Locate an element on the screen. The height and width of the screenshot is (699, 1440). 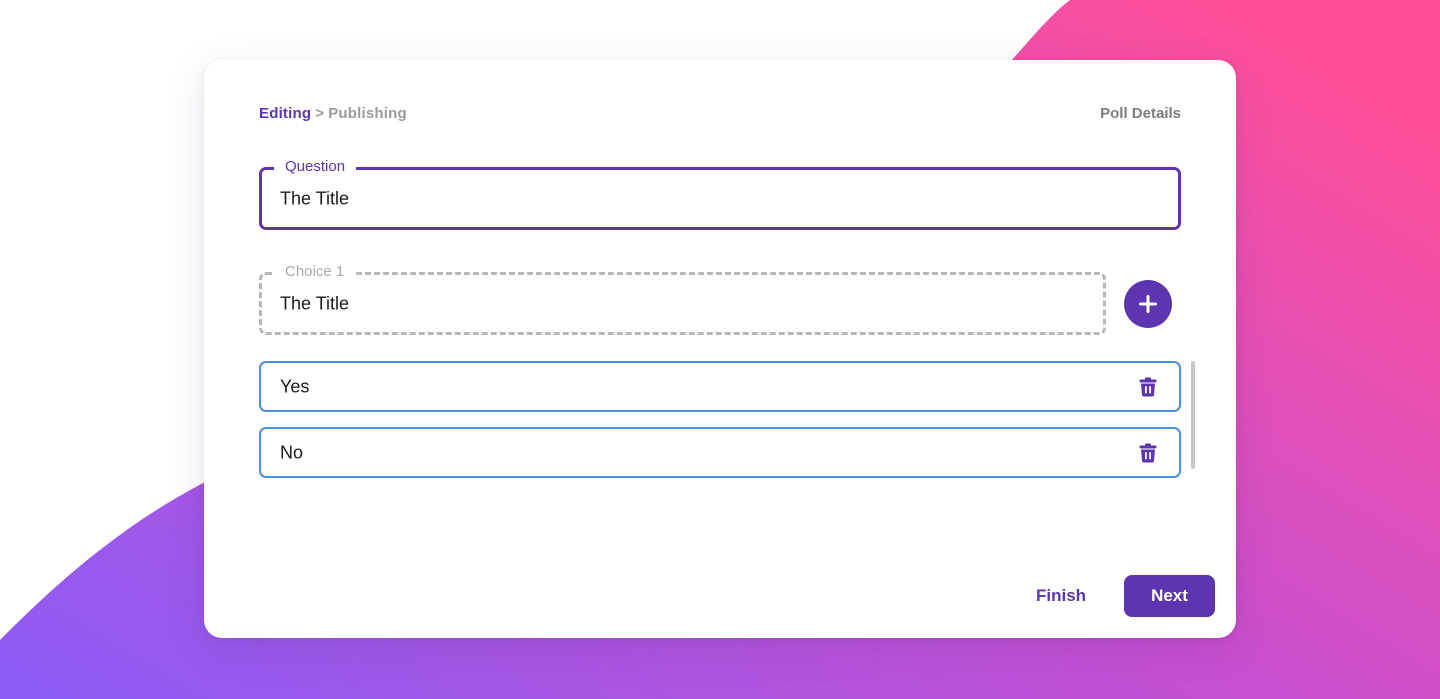
question-label: Question is located at coordinates (315, 167).